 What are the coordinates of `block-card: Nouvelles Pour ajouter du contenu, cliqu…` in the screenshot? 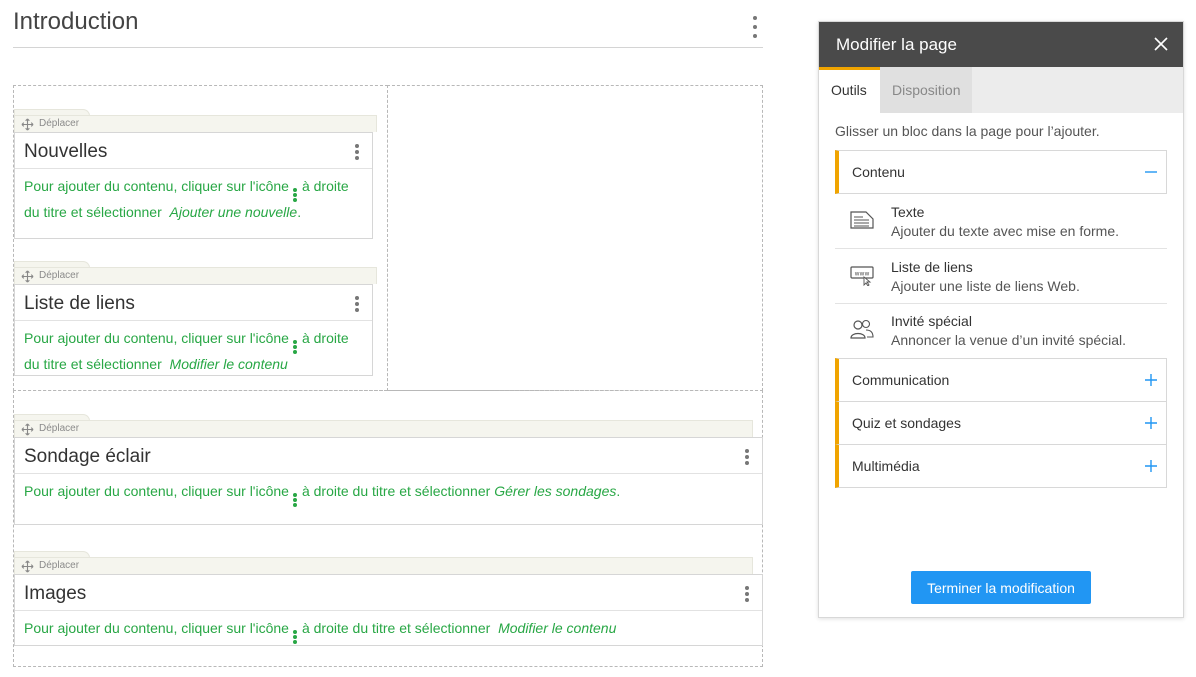 It's located at (193, 185).